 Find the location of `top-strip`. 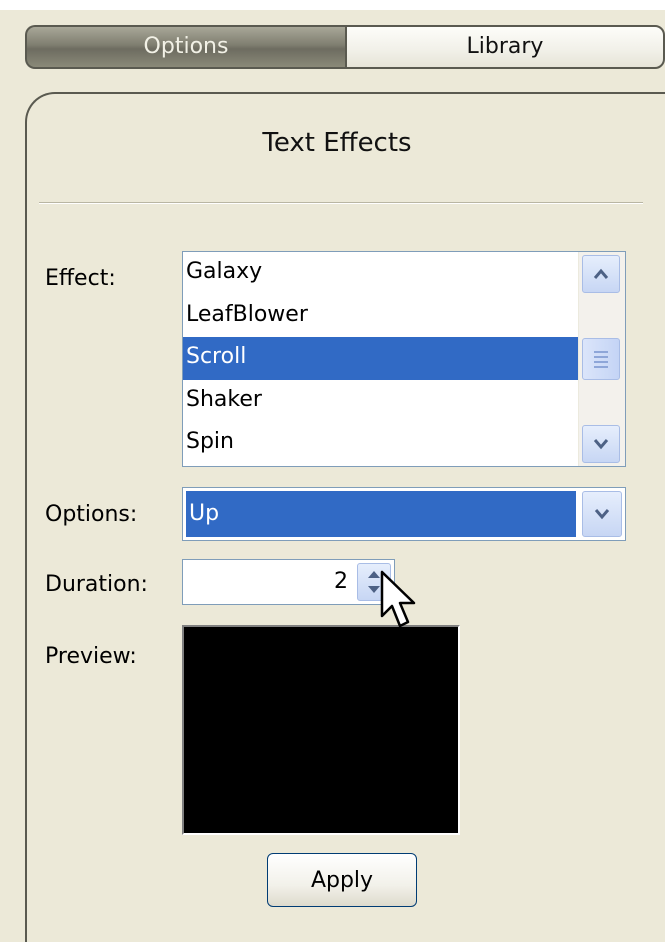

top-strip is located at coordinates (332, 5).